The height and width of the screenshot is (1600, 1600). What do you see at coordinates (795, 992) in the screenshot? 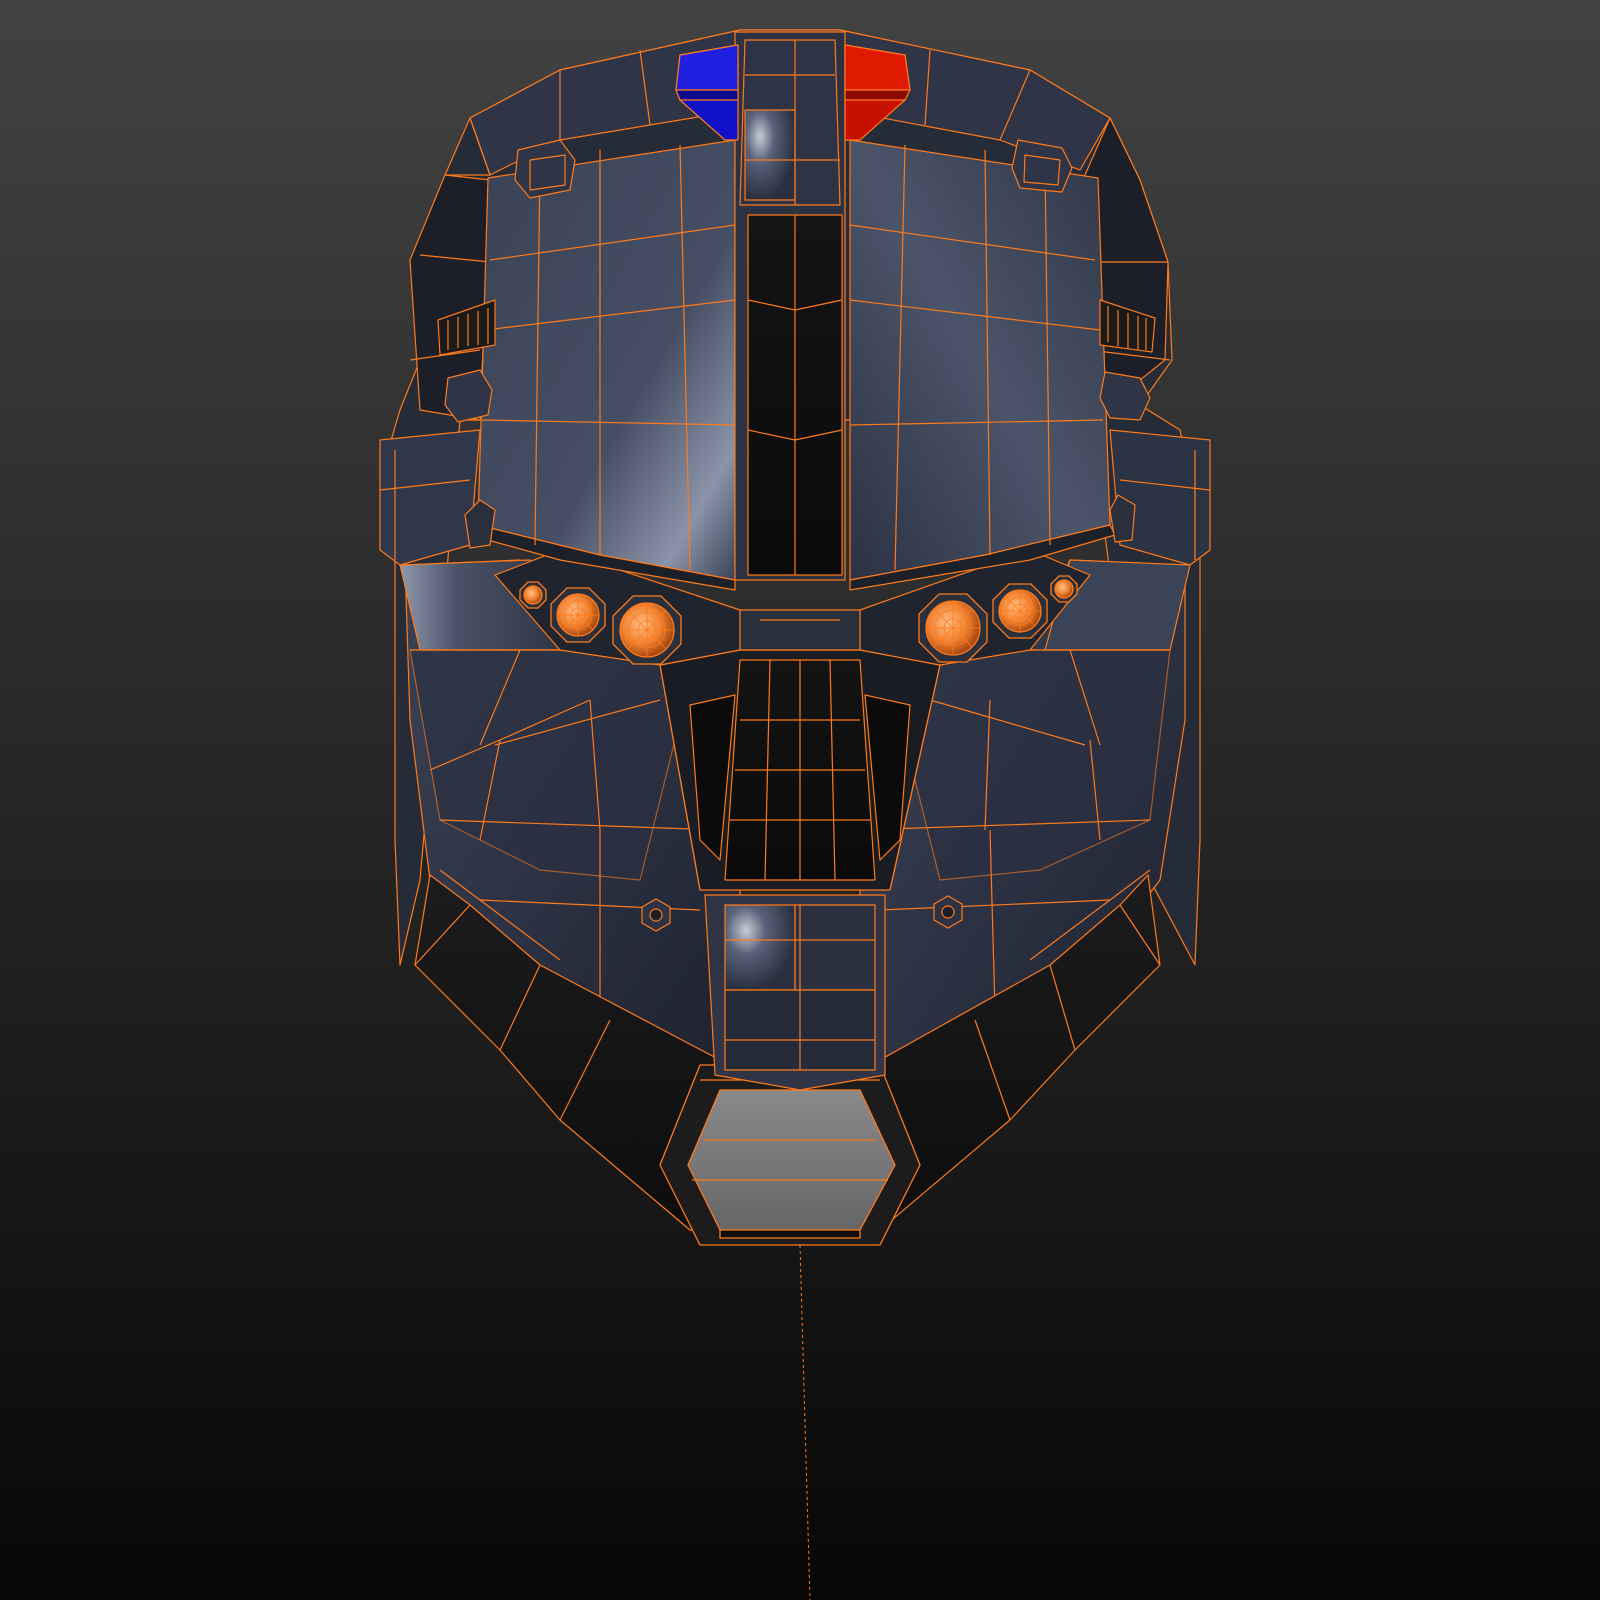
I see `chin-panel` at bounding box center [795, 992].